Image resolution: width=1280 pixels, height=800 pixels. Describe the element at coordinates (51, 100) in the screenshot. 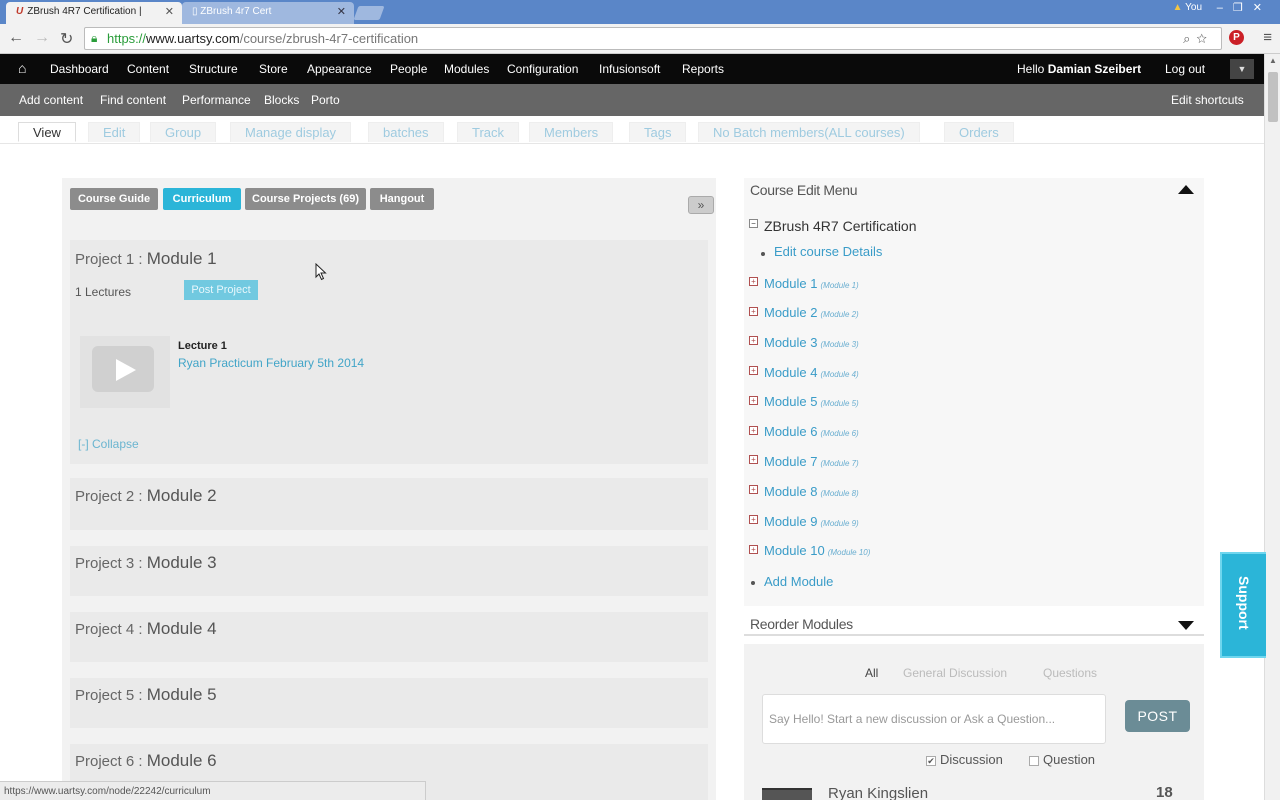

I see `shortcut-add-content: Add content` at that location.